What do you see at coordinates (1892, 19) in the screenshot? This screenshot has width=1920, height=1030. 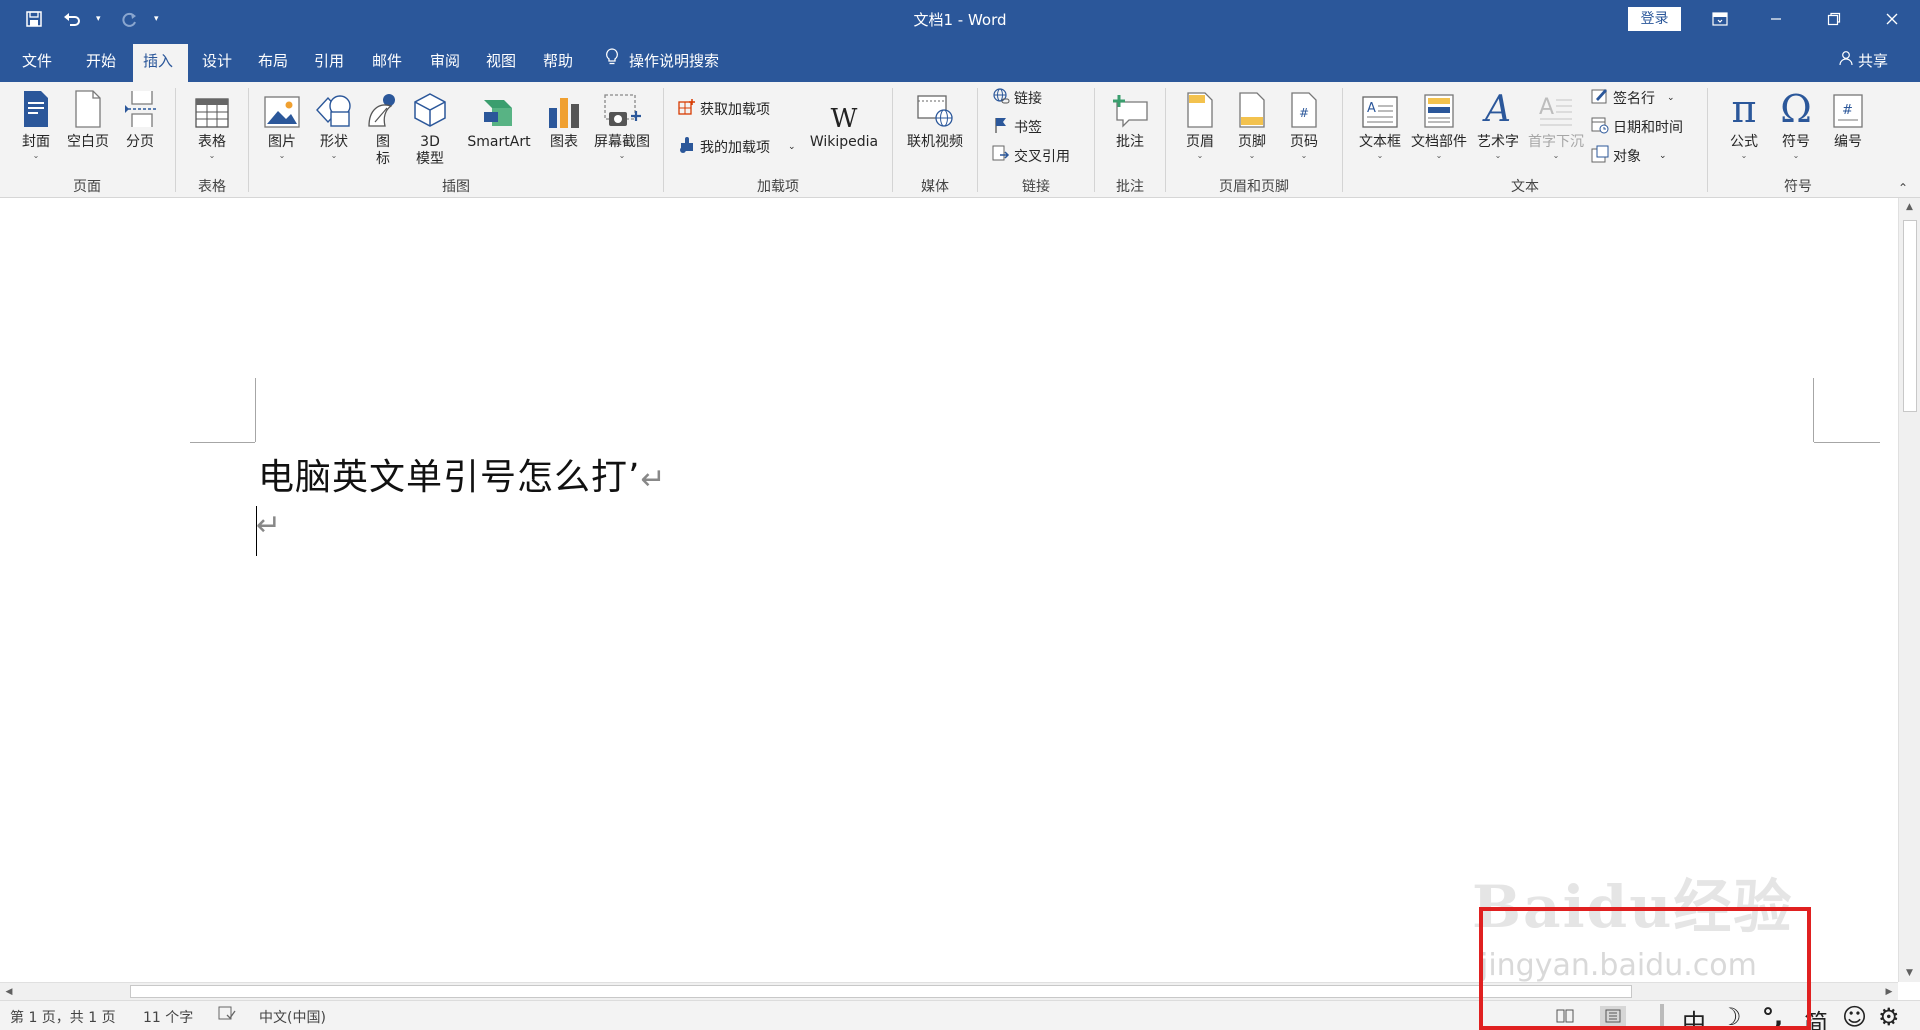 I see `close-icon` at bounding box center [1892, 19].